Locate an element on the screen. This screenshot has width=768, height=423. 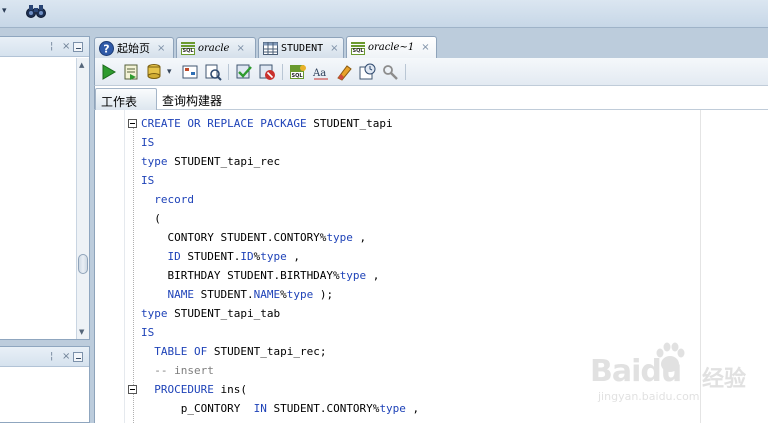
sql-tuning-icon: SQL is located at coordinates (298, 72).